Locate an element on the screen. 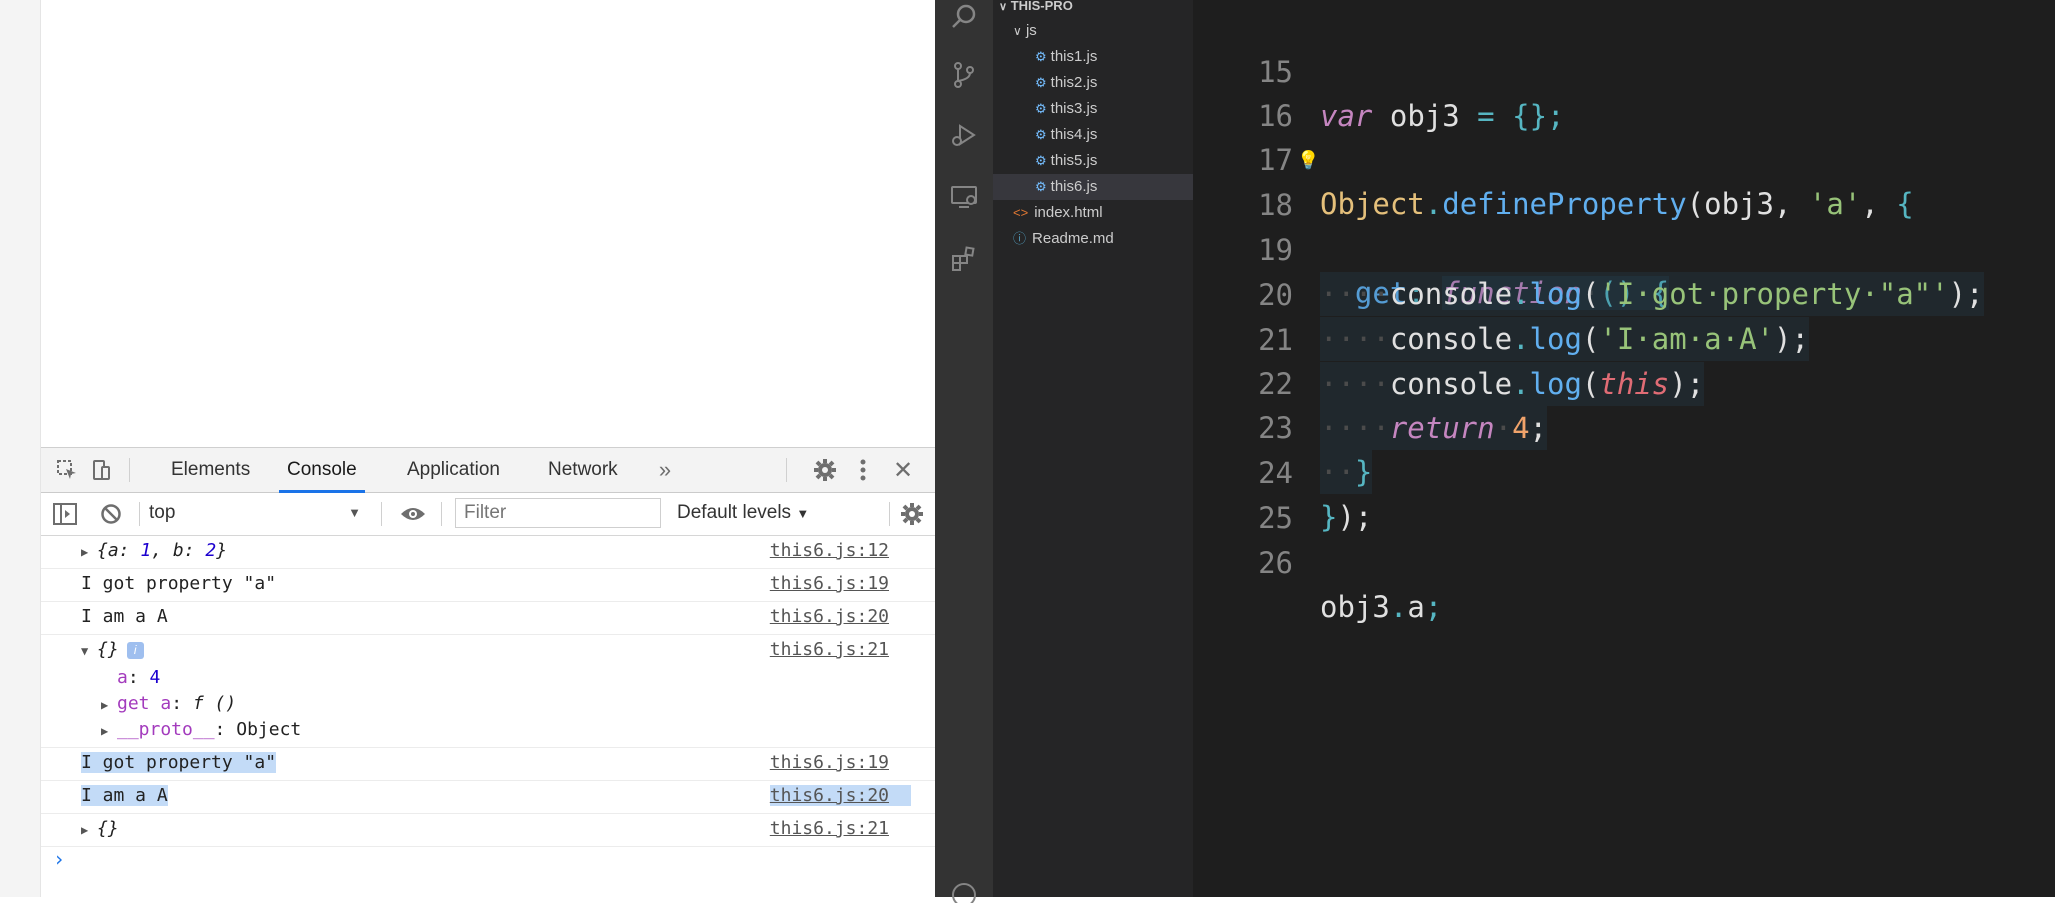 The image size is (2055, 909). settings-gear-icon is located at coordinates (825, 470).